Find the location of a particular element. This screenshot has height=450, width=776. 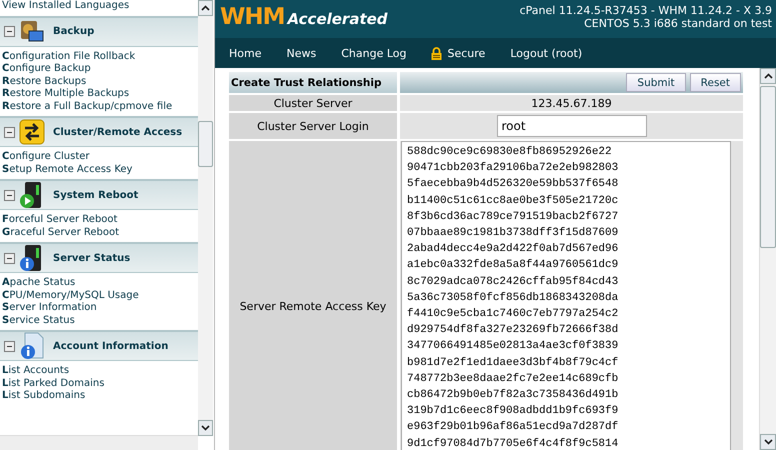

sidebar-link: List Parked Domains is located at coordinates (99, 384).